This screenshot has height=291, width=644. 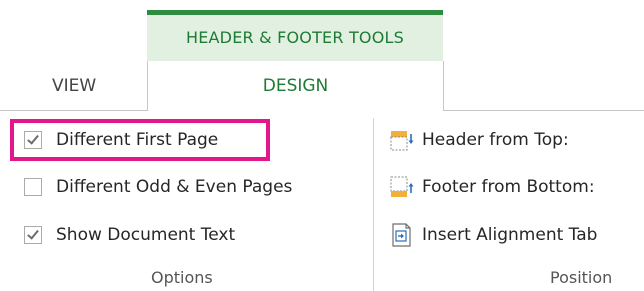 What do you see at coordinates (403, 235) in the screenshot?
I see `insert-alignment-tab-icon` at bounding box center [403, 235].